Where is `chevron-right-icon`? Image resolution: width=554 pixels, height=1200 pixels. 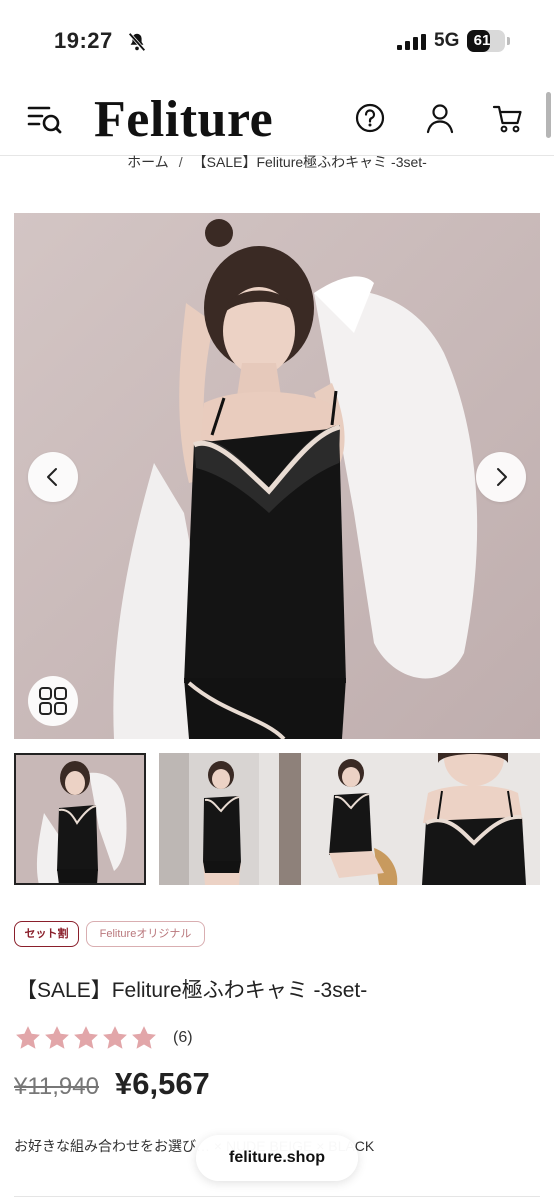
chevron-right-icon is located at coordinates (502, 477).